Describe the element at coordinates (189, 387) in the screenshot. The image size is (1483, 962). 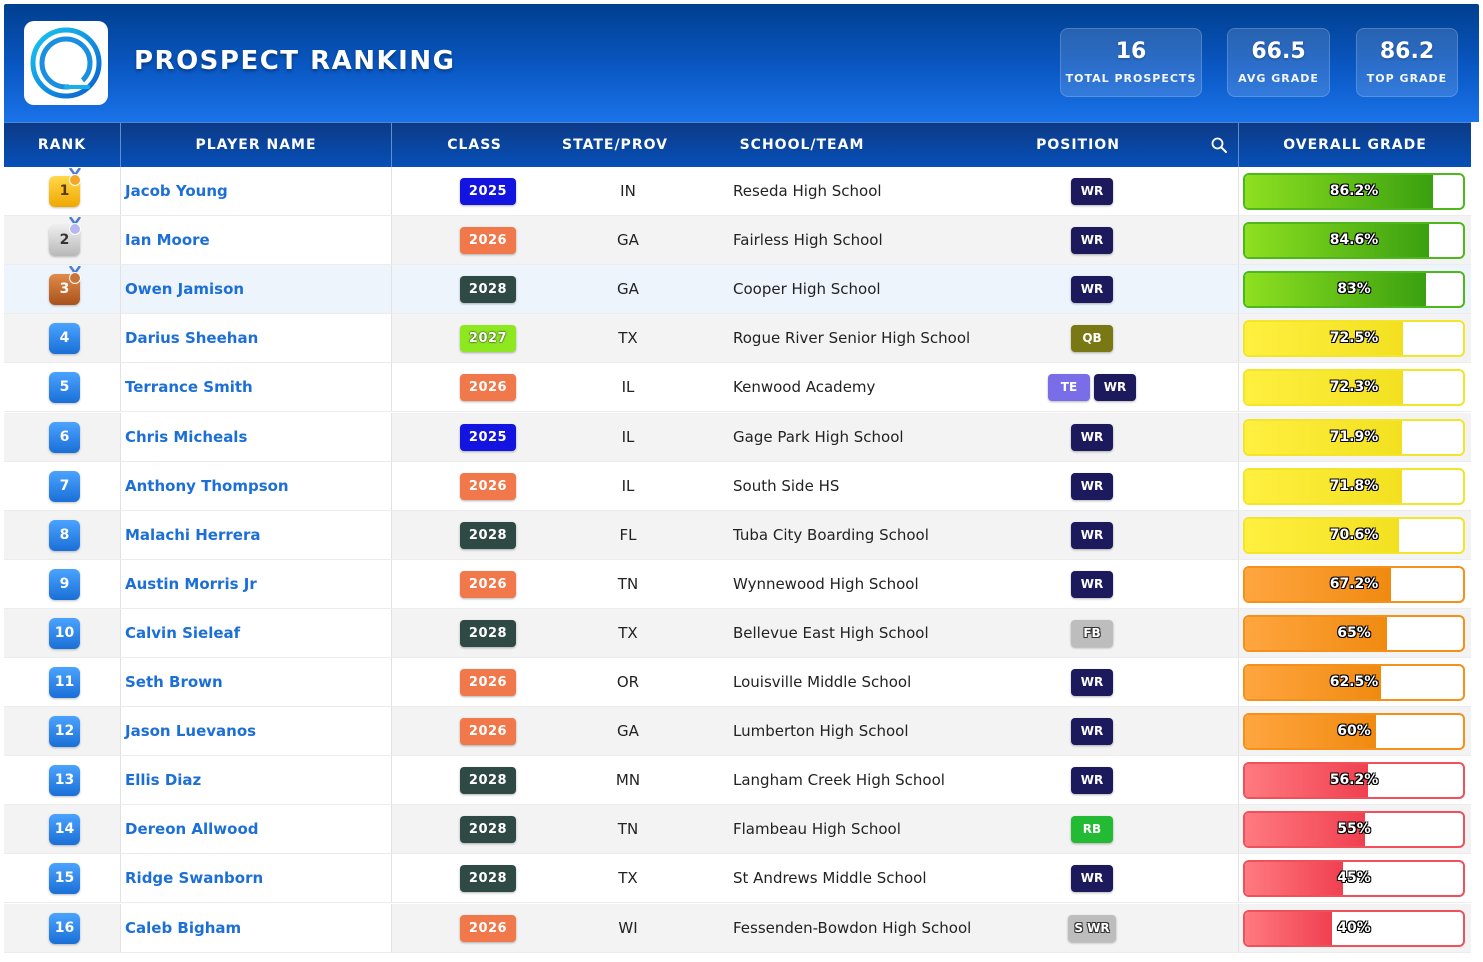
I see `player-name-link: Terrance Smith` at that location.